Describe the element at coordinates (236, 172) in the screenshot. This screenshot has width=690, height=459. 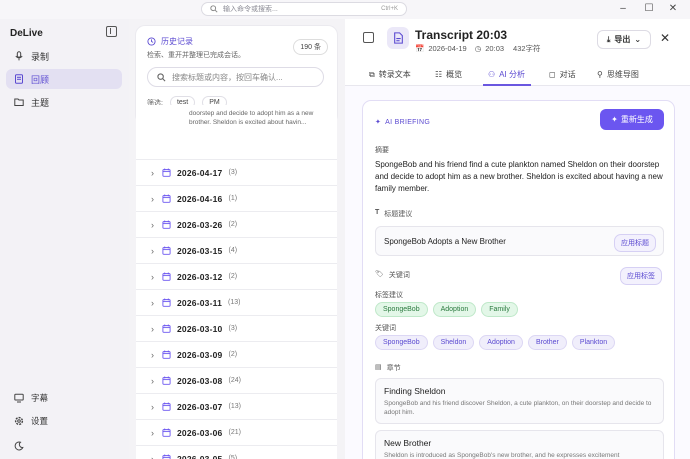
I see `history-date-group: › 2026-04-17 (3)` at that location.